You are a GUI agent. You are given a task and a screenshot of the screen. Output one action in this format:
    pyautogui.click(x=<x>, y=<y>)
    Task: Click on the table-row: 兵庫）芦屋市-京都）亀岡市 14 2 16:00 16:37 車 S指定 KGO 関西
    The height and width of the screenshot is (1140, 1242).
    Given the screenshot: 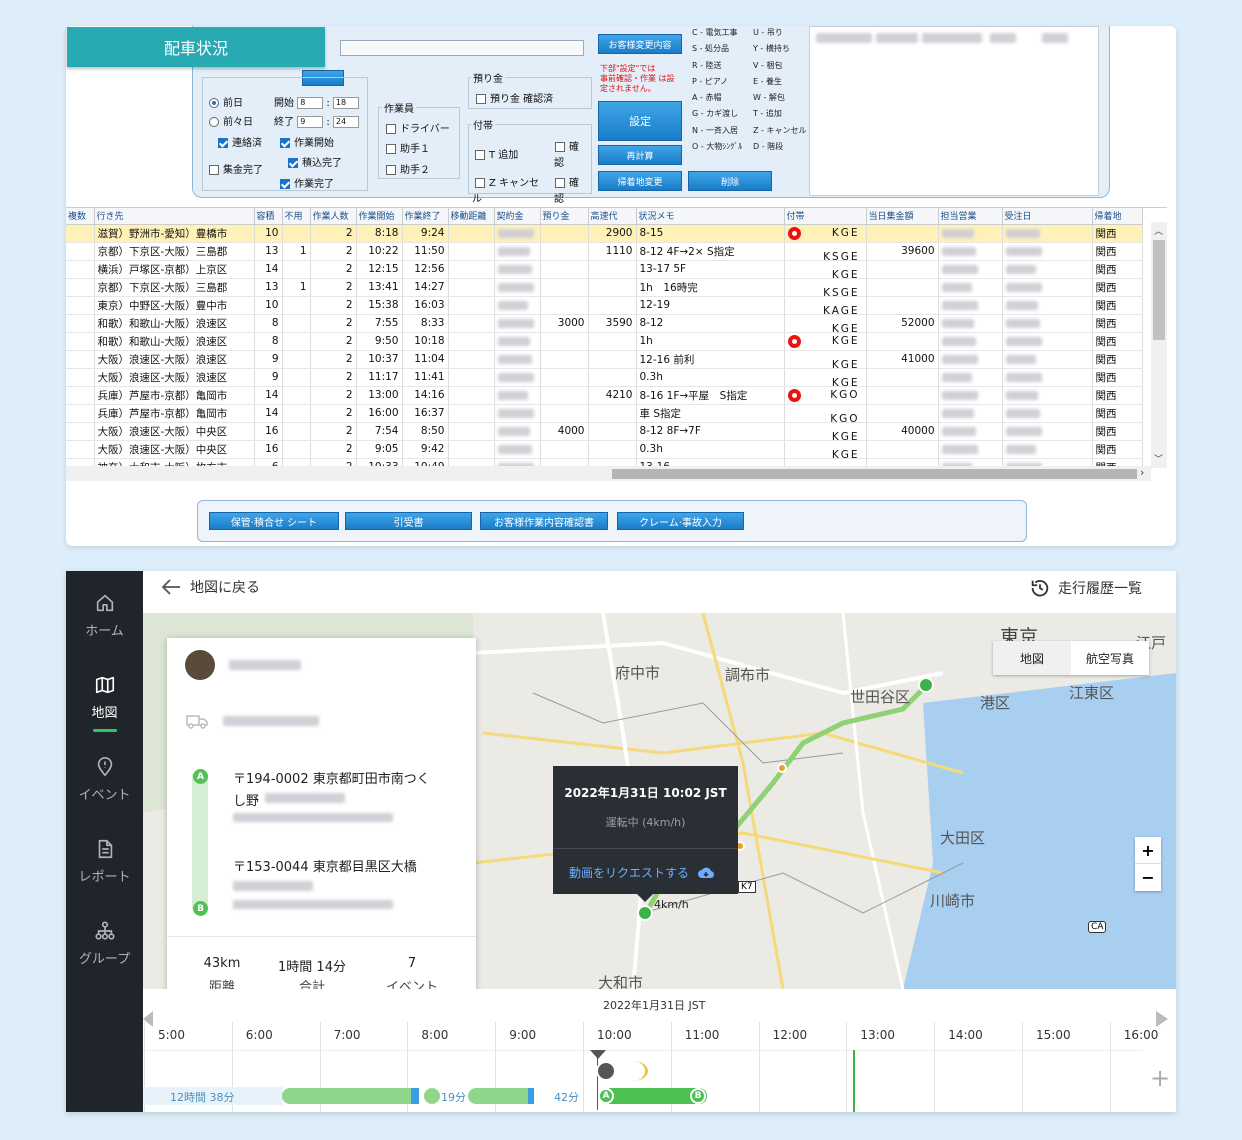 What is the action you would take?
    pyautogui.click(x=604, y=413)
    